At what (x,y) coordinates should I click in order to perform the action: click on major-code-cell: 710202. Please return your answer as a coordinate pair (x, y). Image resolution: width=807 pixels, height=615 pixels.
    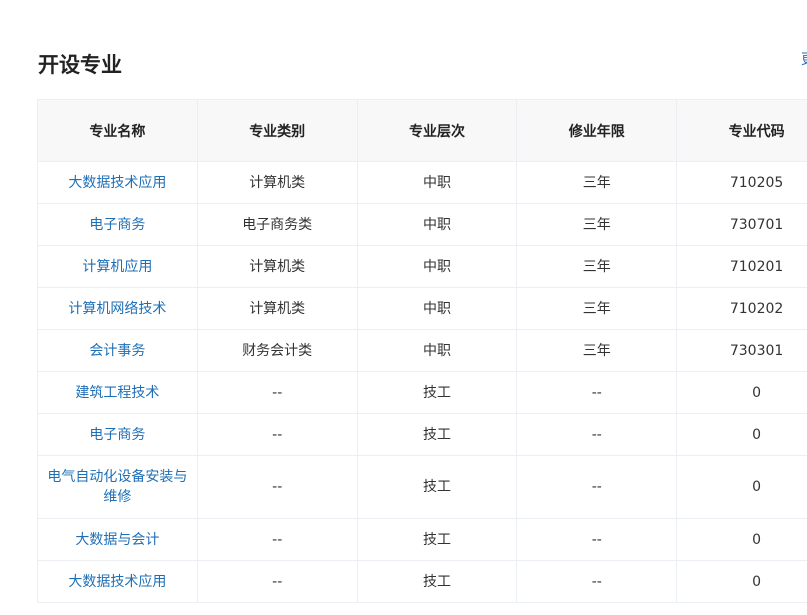
    Looking at the image, I should click on (741, 308).